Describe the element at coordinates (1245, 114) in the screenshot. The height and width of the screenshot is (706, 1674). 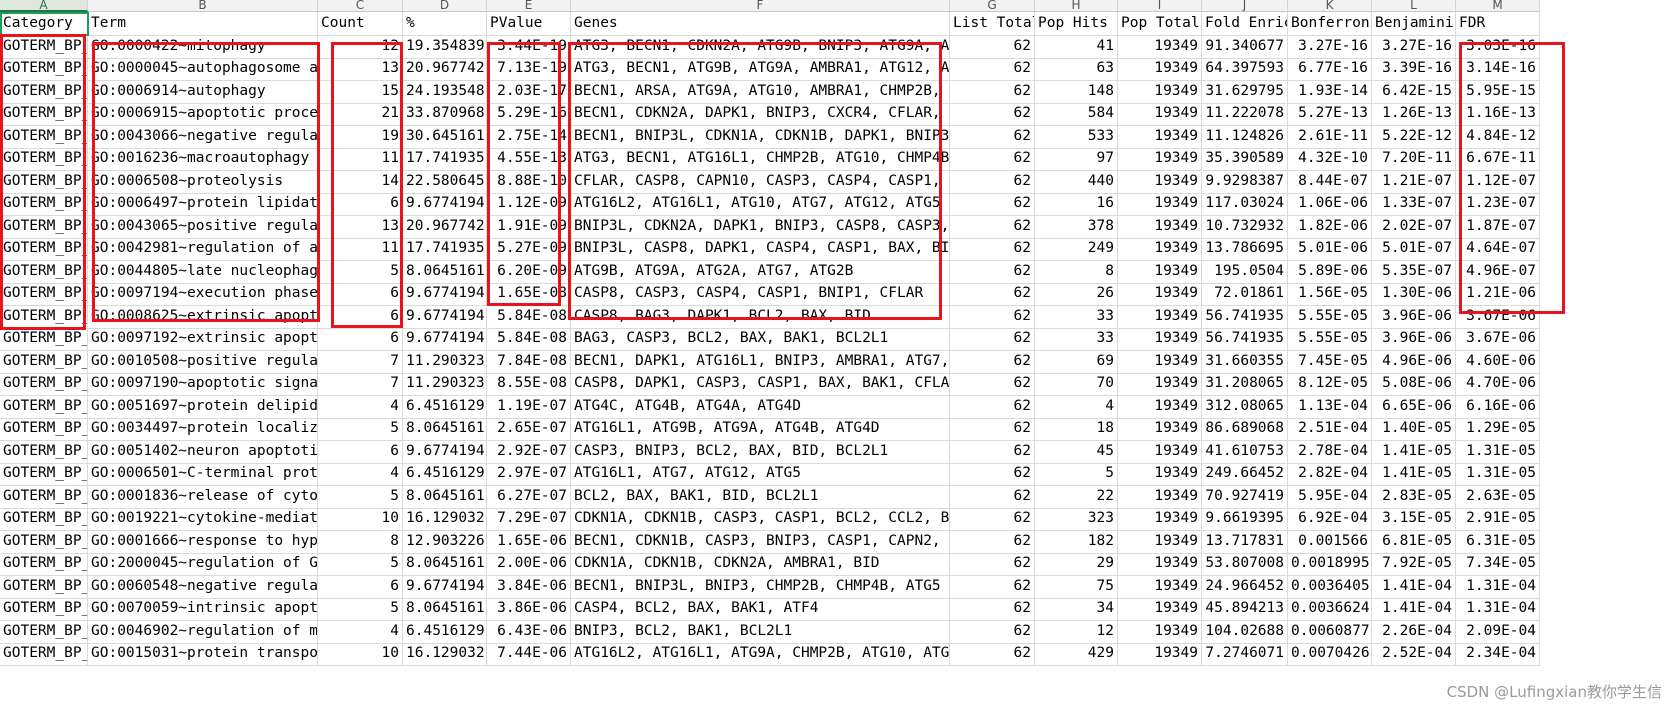
I see `table-cell: 11.222078` at that location.